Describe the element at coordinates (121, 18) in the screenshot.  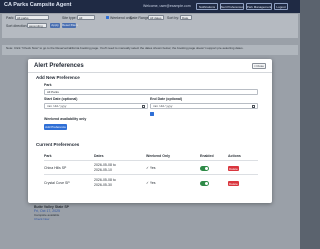
I see `weekend-filter-label: Weekend only` at that location.